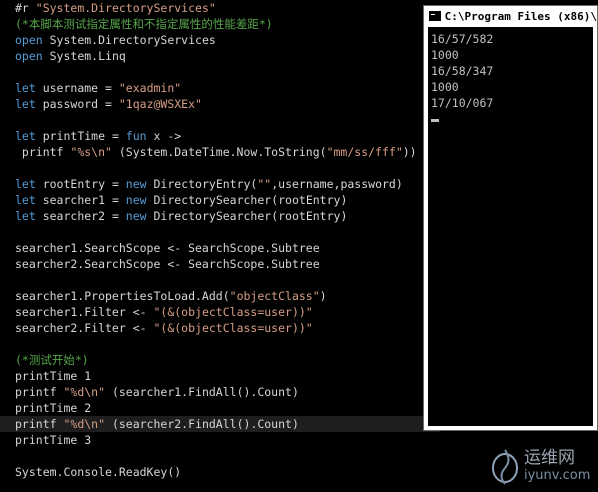  Describe the element at coordinates (264, 184) in the screenshot. I see `code-token: ""` at that location.